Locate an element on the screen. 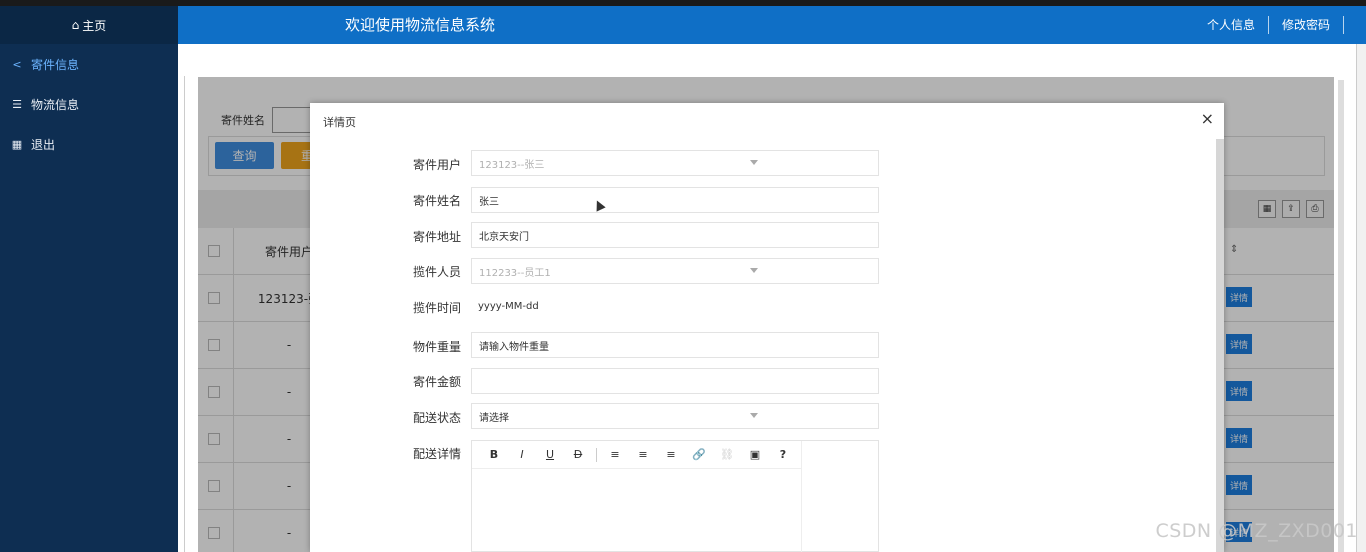  sender-user-label: 寄件用户 is located at coordinates (436, 165).